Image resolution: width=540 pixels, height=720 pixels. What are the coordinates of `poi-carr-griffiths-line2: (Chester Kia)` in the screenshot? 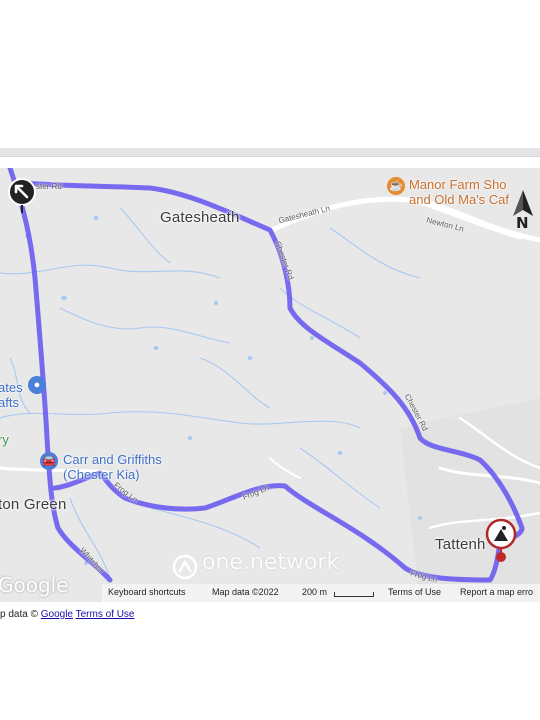 It's located at (101, 474).